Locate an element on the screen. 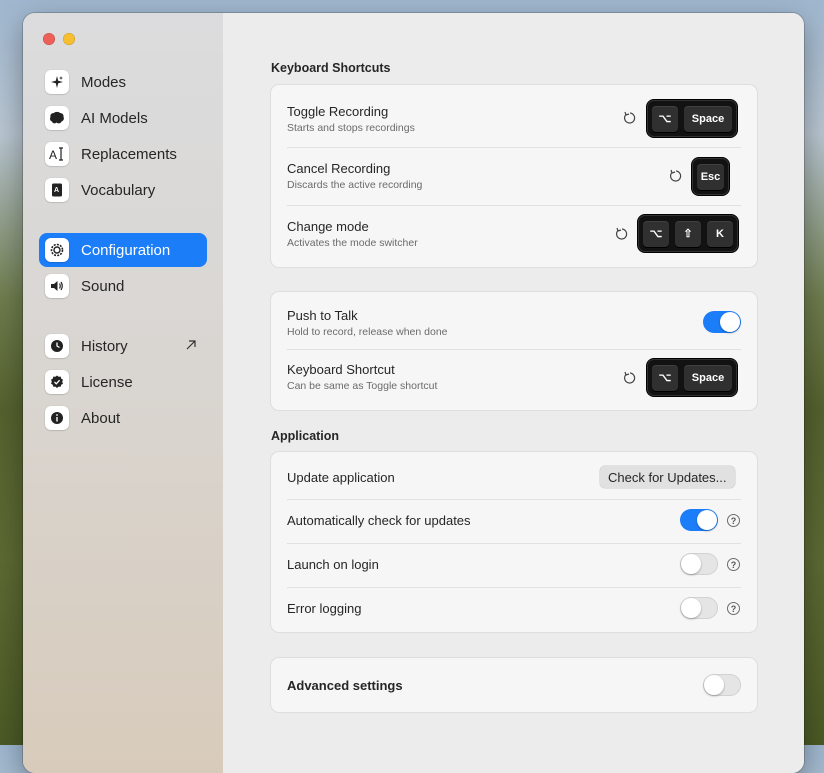 This screenshot has width=824, height=773. toggle-recording-shortcut: ⌥ Space is located at coordinates (692, 118).